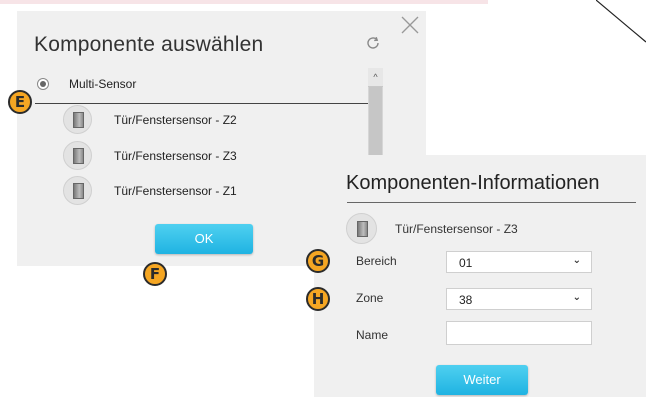 This screenshot has height=397, width=646. I want to click on group-label: Multi-Sensor, so click(103, 84).